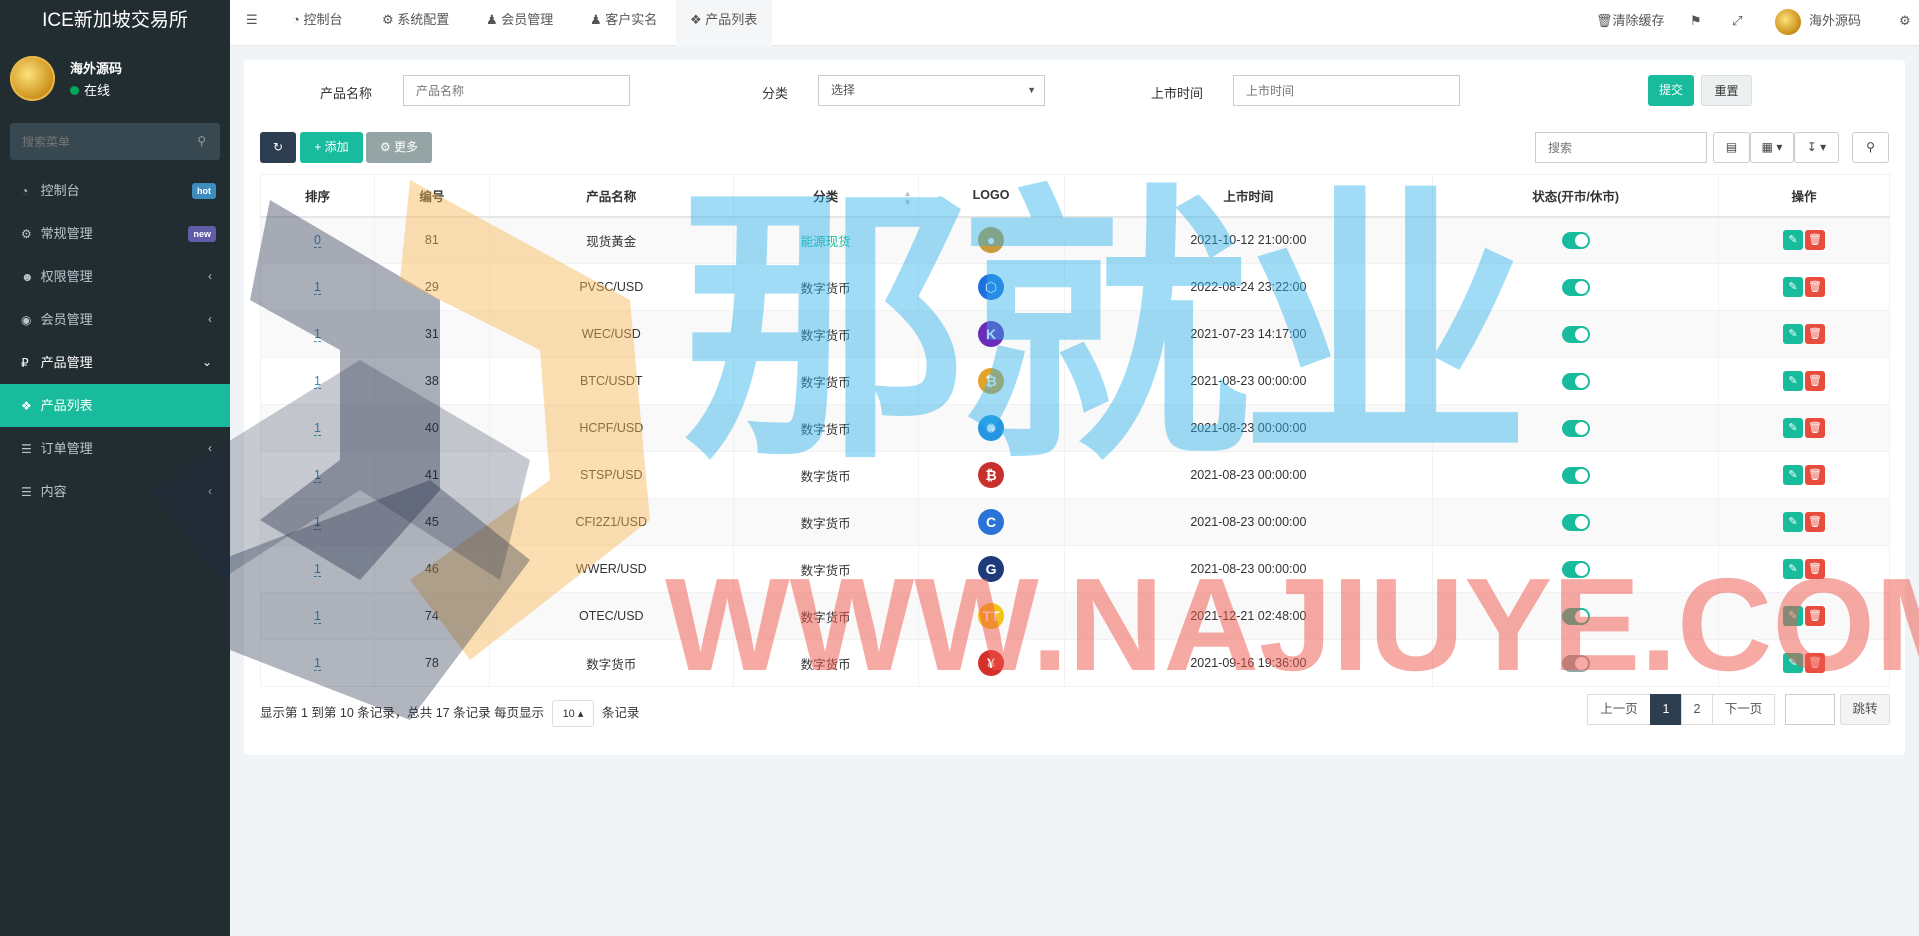  What do you see at coordinates (991, 616) in the screenshot?
I see `tt-logo: TT` at bounding box center [991, 616].